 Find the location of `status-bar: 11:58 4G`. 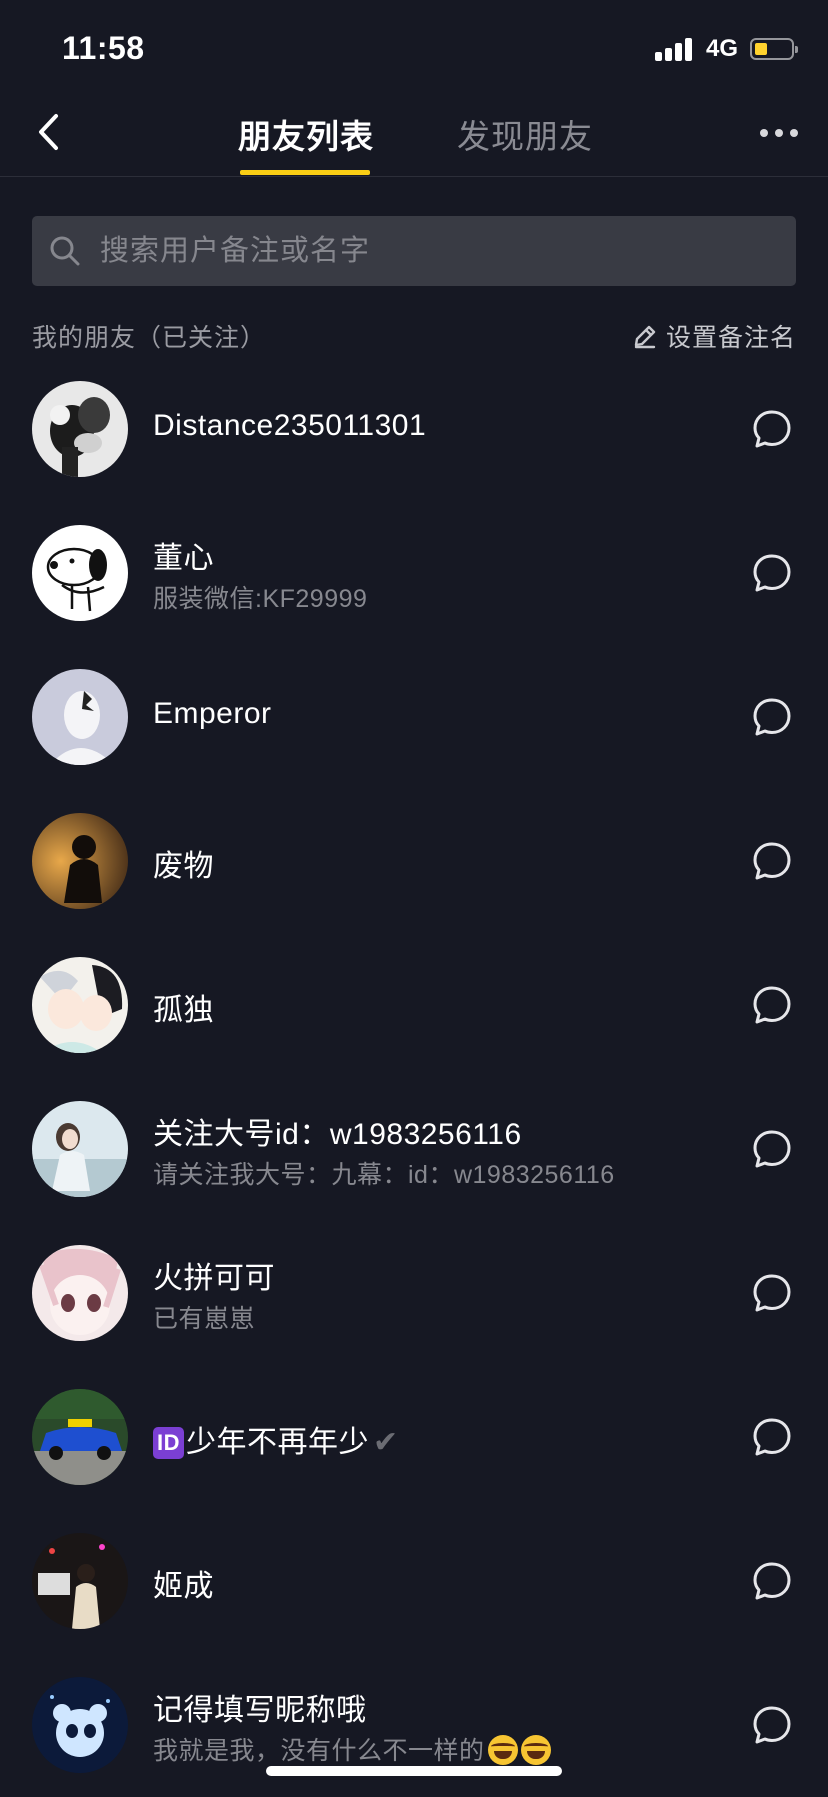

status-bar: 11:58 4G is located at coordinates (414, 50).